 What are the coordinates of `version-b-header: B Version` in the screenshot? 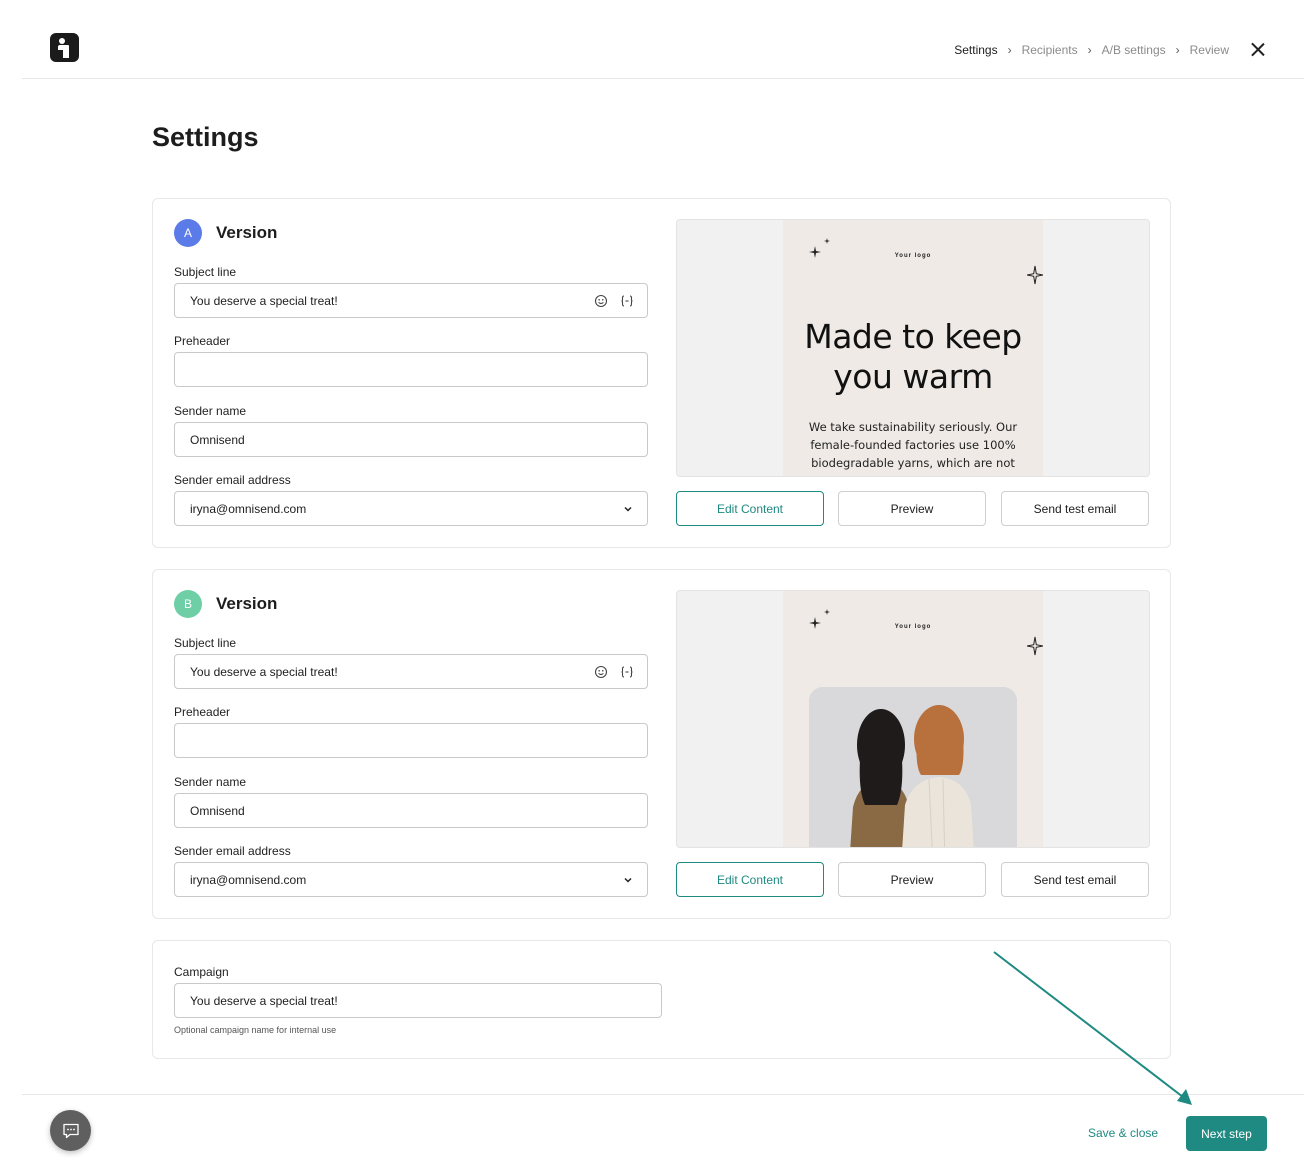 It's located at (225, 604).